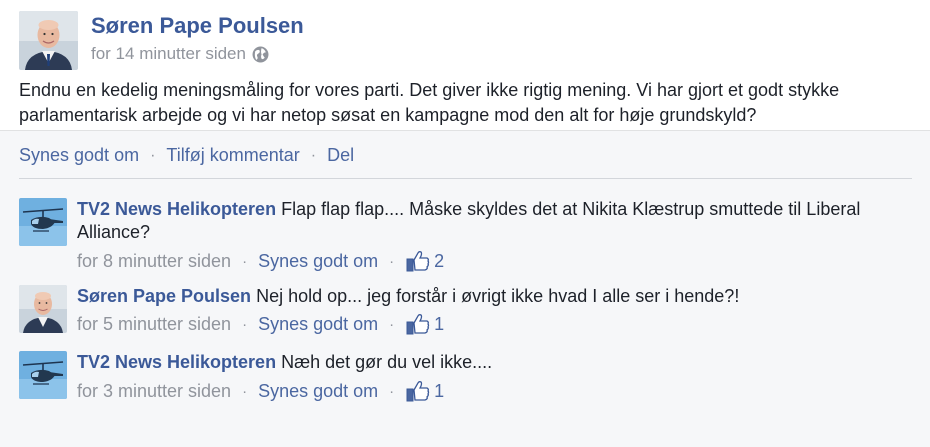 The image size is (930, 447). I want to click on post-author-name: Søren Pape Poulsen, so click(197, 26).